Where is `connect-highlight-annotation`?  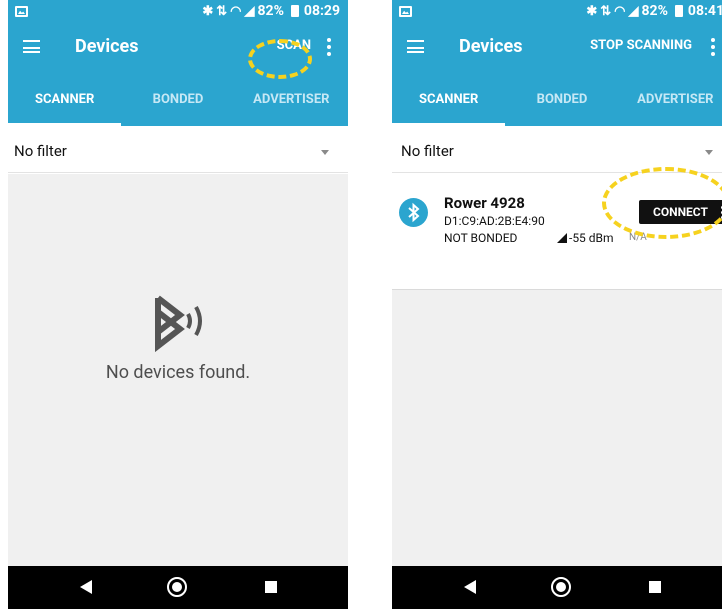
connect-highlight-annotation is located at coordinates (662, 203).